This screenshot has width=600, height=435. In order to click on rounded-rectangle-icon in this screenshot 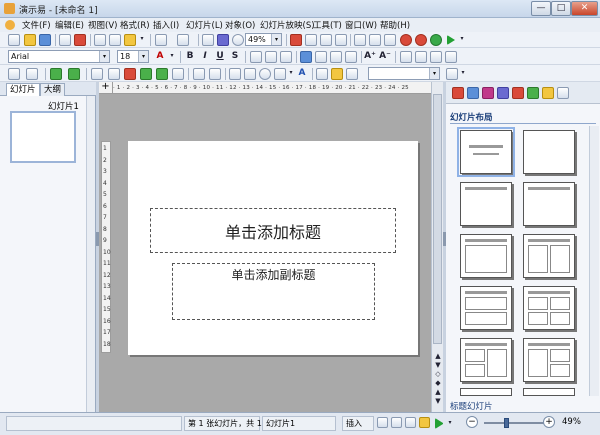, I will do `click(250, 74)`.